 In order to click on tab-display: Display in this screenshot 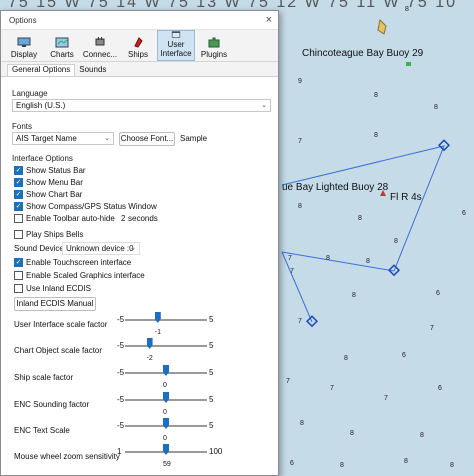, I will do `click(24, 45)`.